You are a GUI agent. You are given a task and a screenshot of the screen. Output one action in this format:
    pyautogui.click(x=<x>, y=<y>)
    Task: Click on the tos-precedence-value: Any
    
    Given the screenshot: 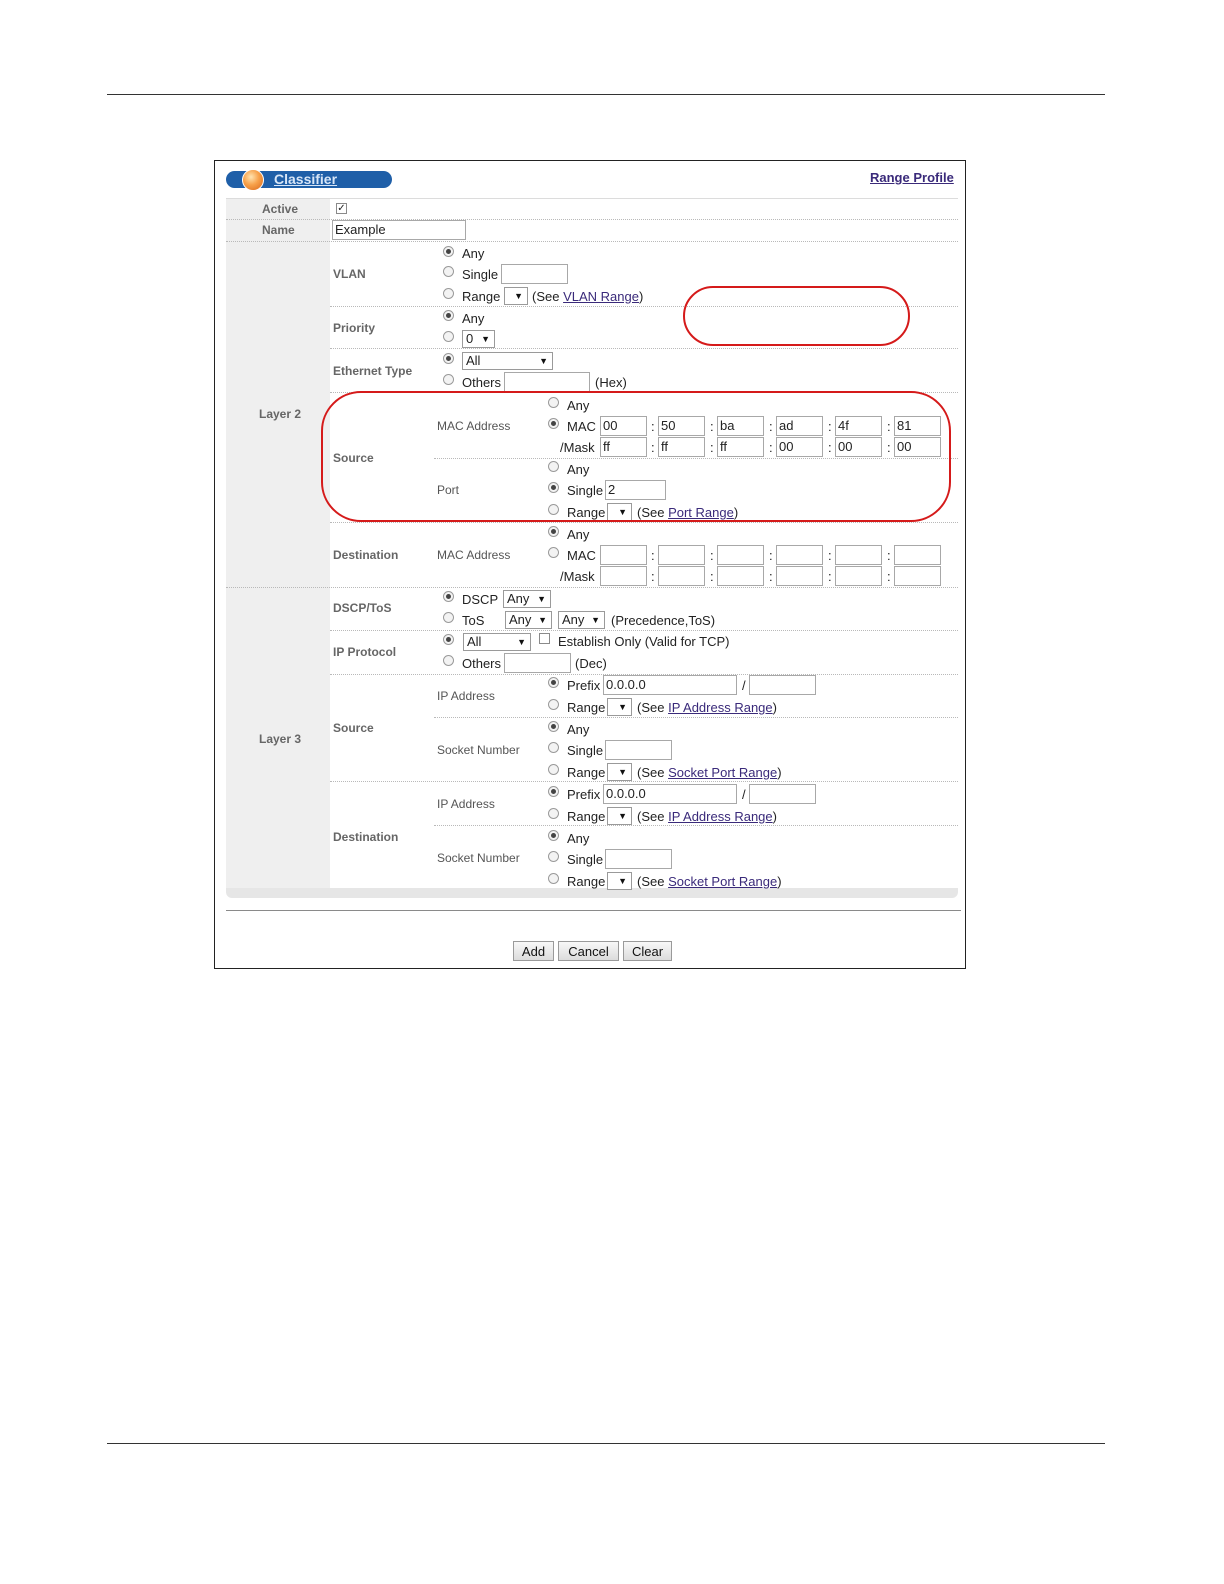 What is the action you would take?
    pyautogui.click(x=520, y=619)
    